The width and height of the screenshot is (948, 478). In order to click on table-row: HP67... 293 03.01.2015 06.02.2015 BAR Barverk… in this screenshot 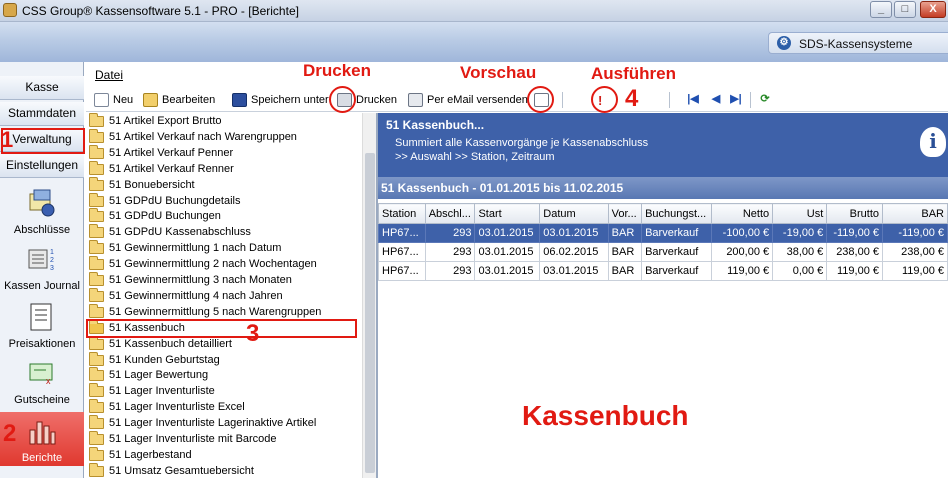, I will do `click(663, 252)`.